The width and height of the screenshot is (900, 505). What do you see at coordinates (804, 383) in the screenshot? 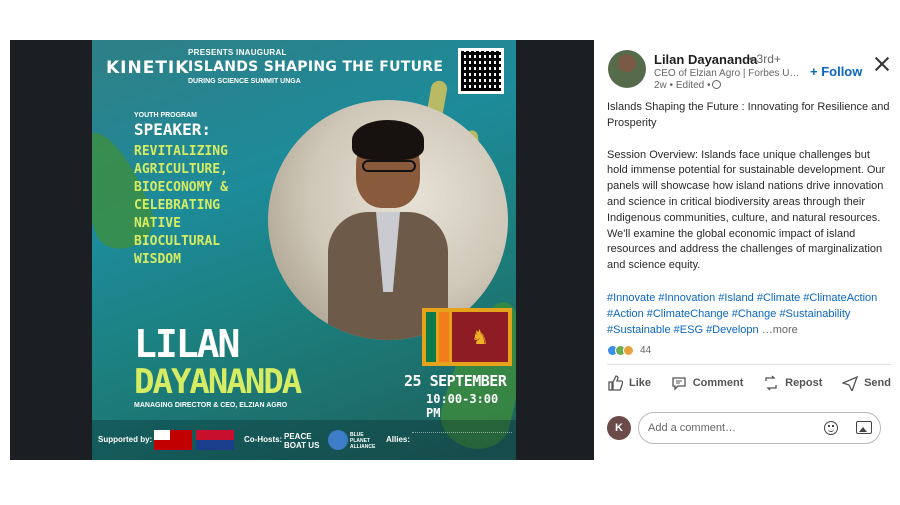
I see `repost-label: Repost` at bounding box center [804, 383].